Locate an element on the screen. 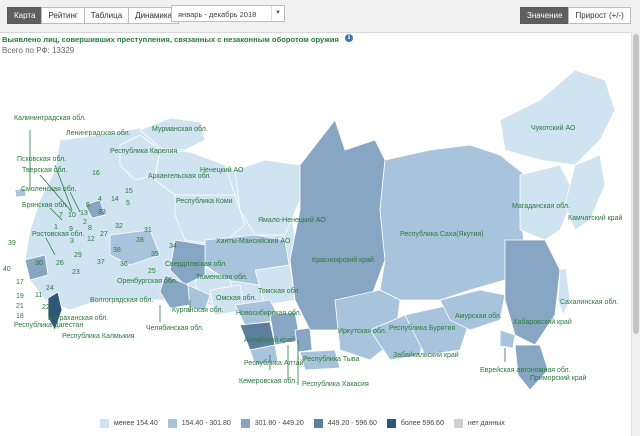 The width and height of the screenshot is (640, 436). label-khabarovsk: Хабаровский край is located at coordinates (542, 322).